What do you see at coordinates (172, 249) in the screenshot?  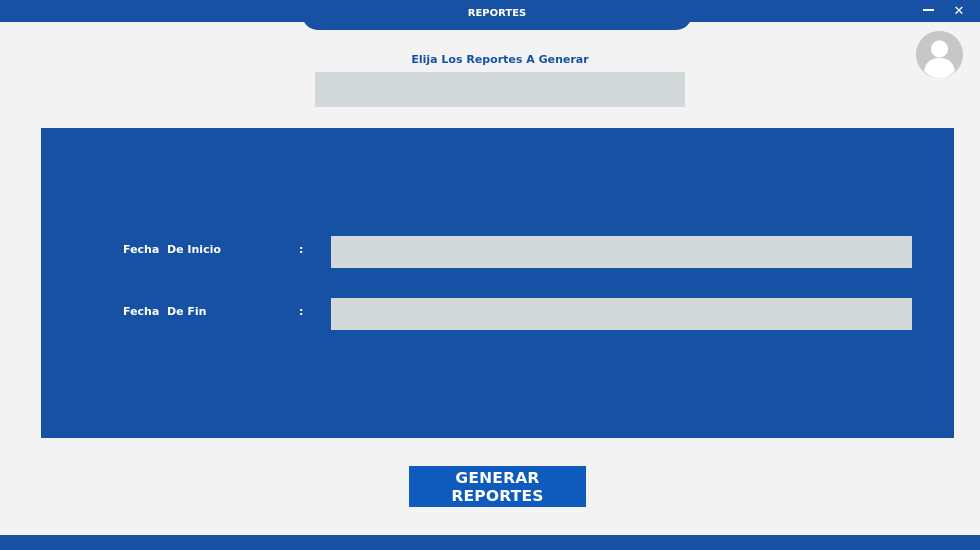 I see `start-date-label: Fecha De Inicio` at bounding box center [172, 249].